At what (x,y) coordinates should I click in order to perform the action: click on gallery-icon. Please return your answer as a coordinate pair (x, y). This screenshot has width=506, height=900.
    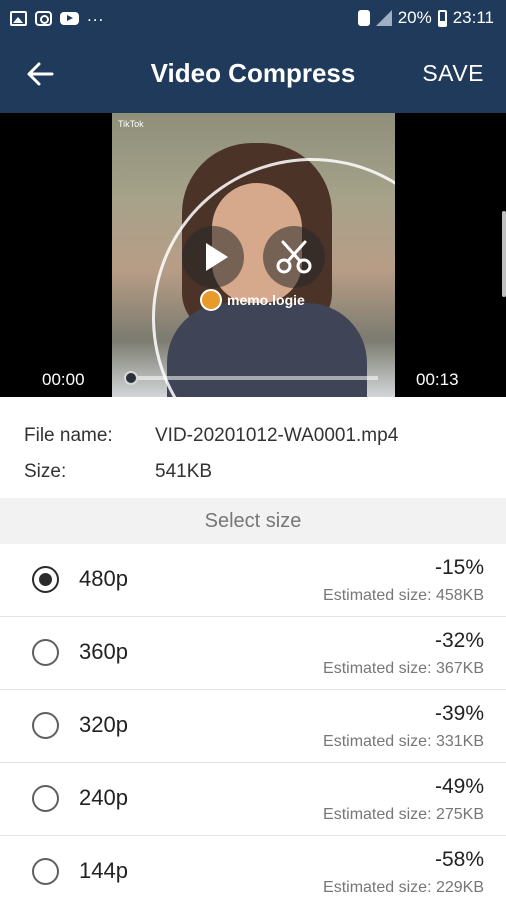
    Looking at the image, I should click on (18, 18).